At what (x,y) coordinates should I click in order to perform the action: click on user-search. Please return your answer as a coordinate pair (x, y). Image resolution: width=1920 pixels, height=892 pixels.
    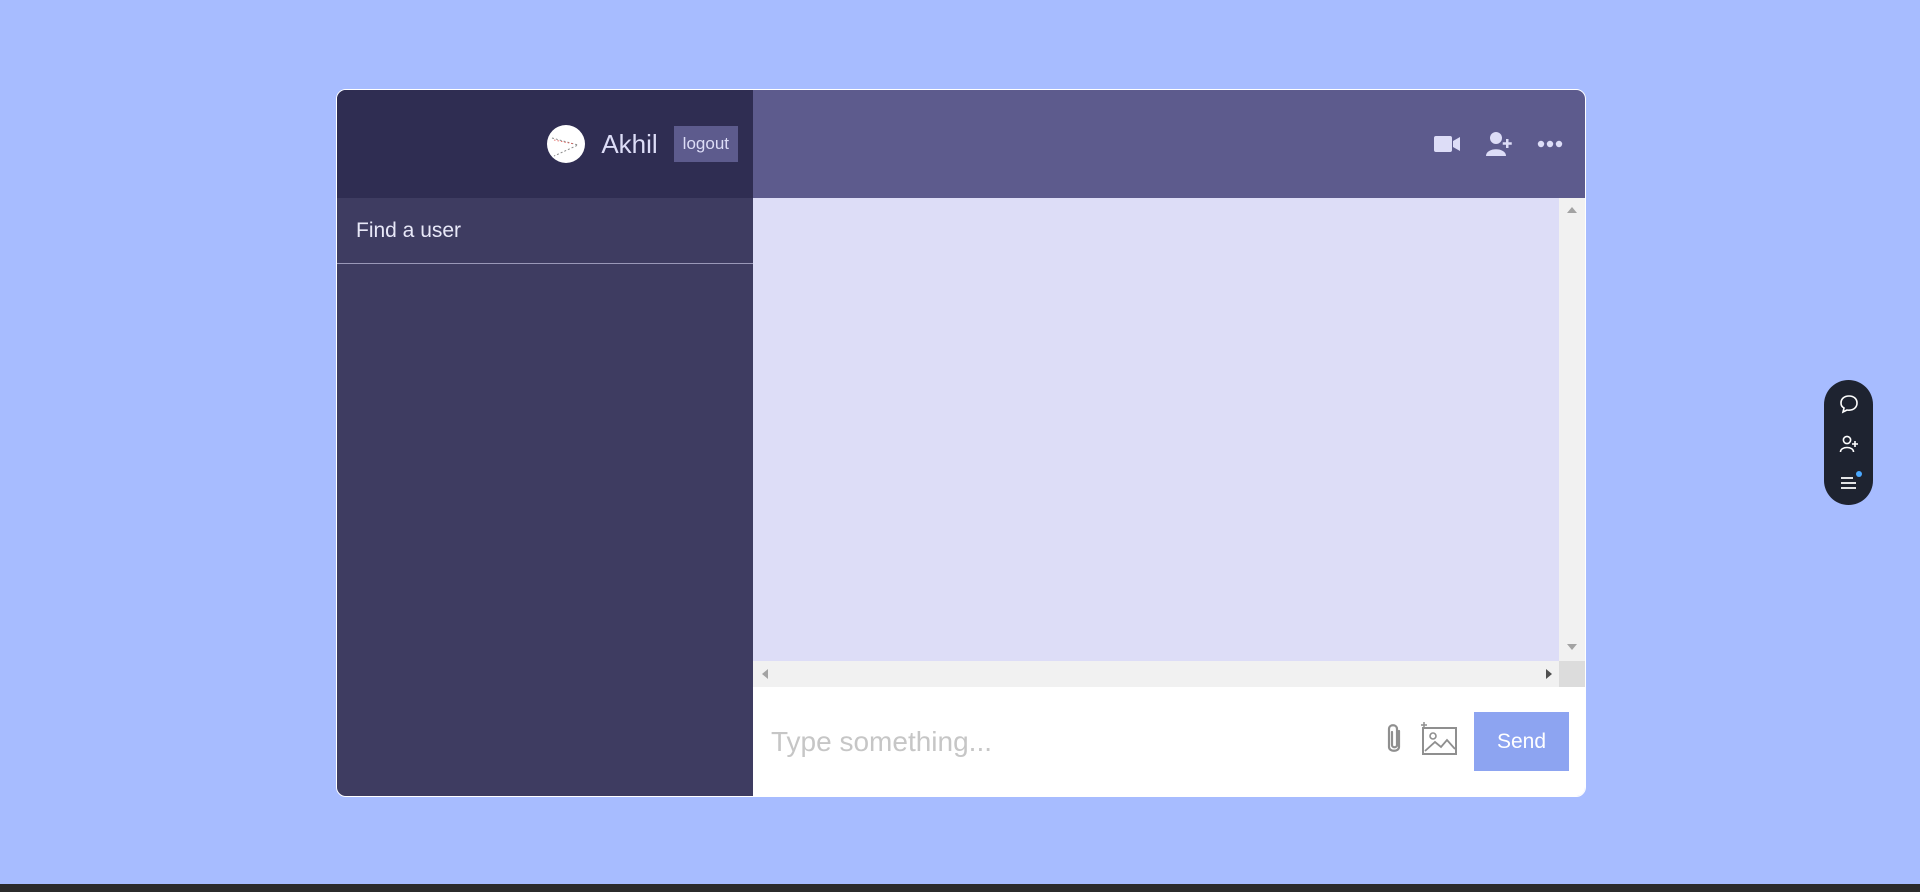
    Looking at the image, I should click on (545, 231).